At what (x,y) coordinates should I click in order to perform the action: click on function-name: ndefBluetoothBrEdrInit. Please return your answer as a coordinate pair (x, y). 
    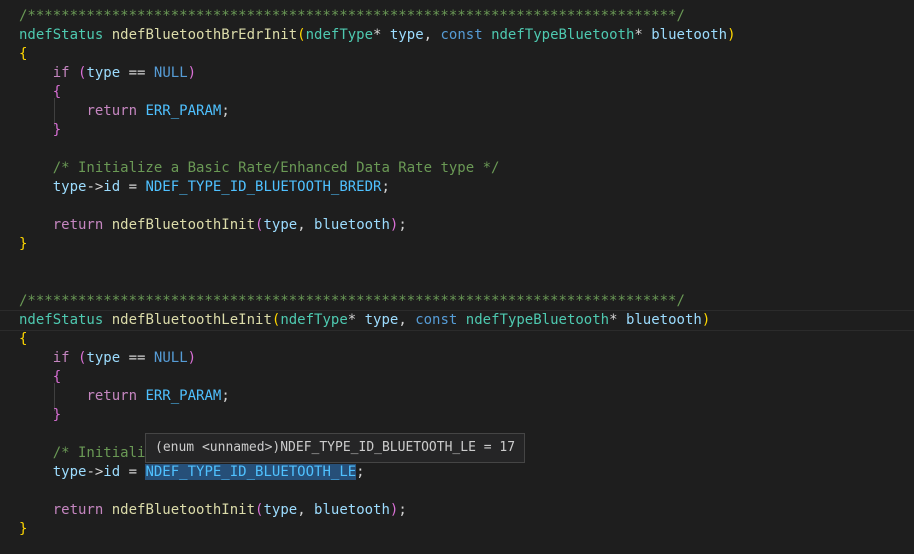
    Looking at the image, I should click on (204, 35).